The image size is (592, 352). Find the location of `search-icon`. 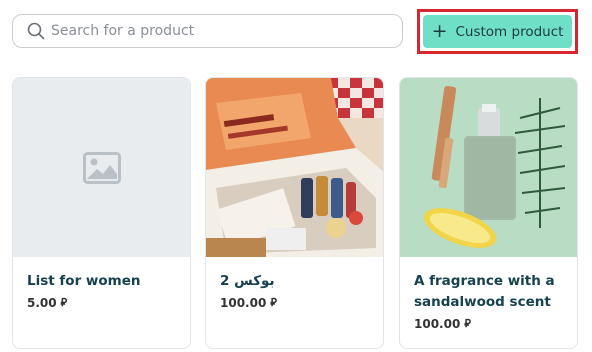

search-icon is located at coordinates (36, 31).